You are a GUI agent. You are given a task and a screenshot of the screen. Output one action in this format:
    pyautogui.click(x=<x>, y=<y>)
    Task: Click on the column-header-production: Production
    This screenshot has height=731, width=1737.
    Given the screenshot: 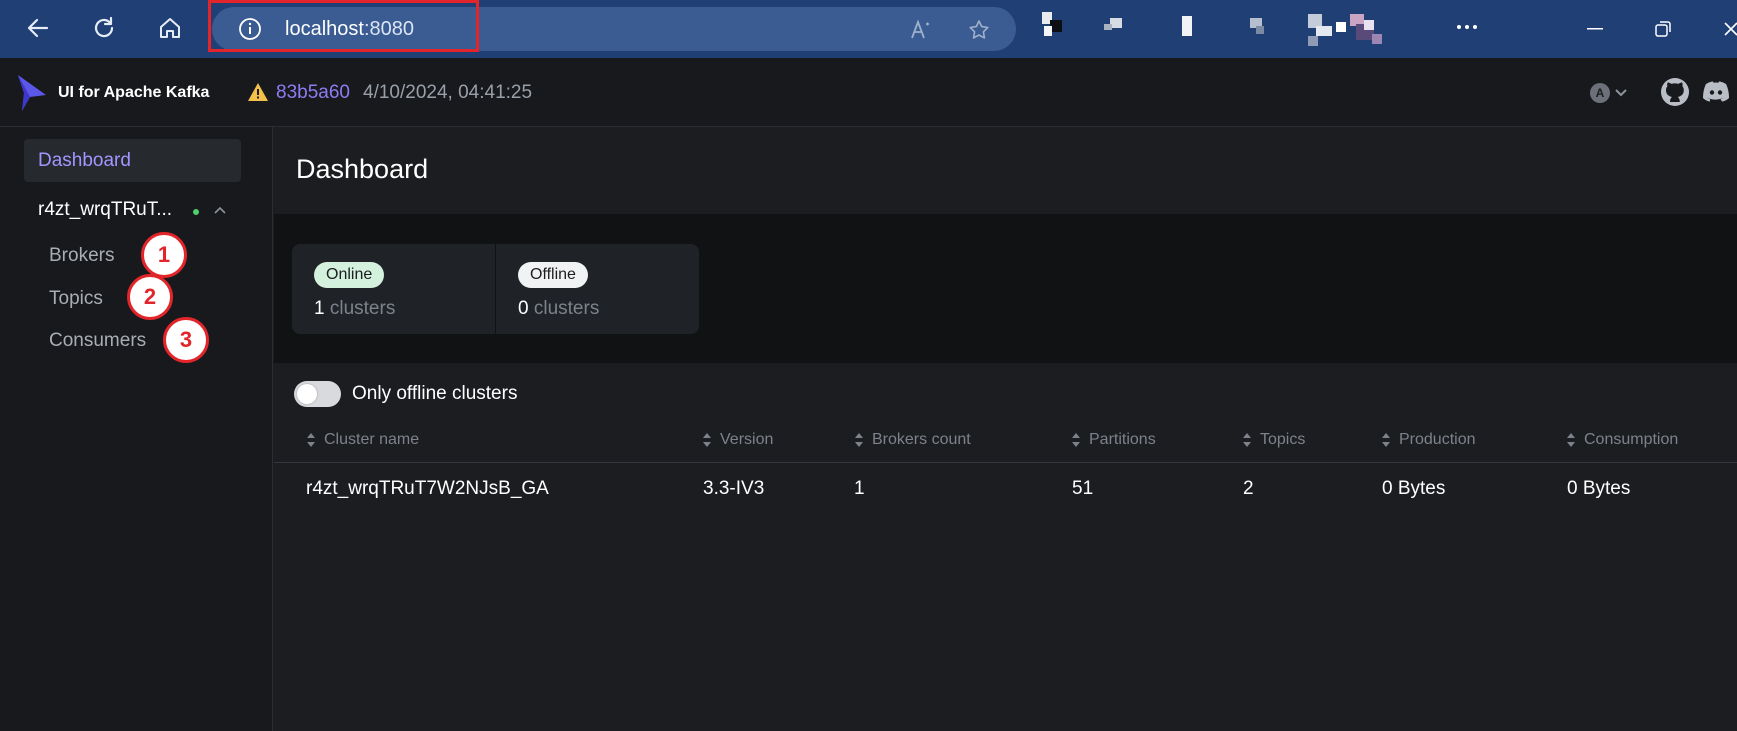 What is the action you would take?
    pyautogui.click(x=1428, y=440)
    